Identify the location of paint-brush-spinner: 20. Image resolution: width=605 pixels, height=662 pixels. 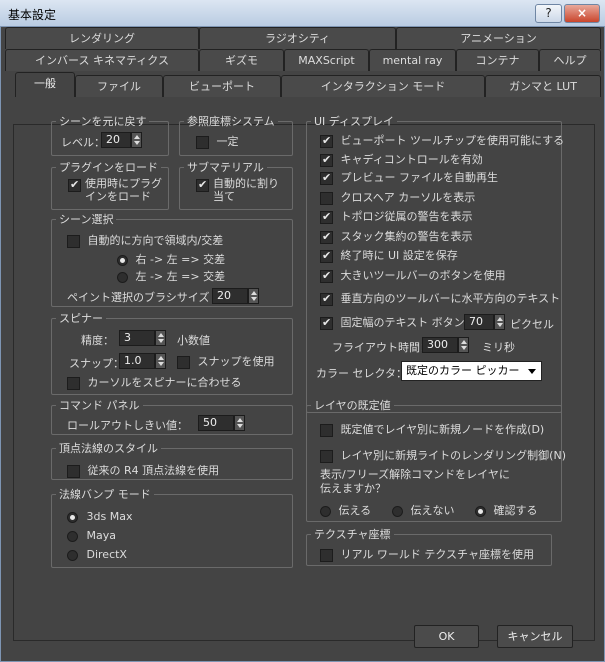
(235, 296).